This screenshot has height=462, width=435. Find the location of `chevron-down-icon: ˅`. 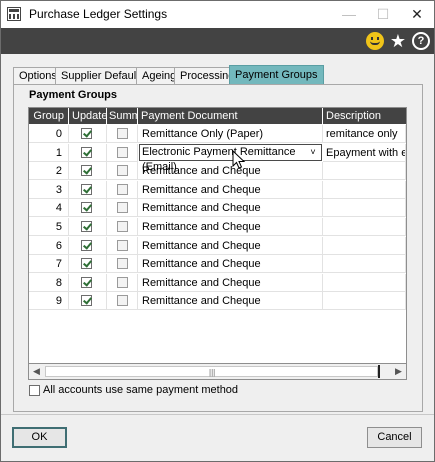

chevron-down-icon: ˅ is located at coordinates (313, 152).